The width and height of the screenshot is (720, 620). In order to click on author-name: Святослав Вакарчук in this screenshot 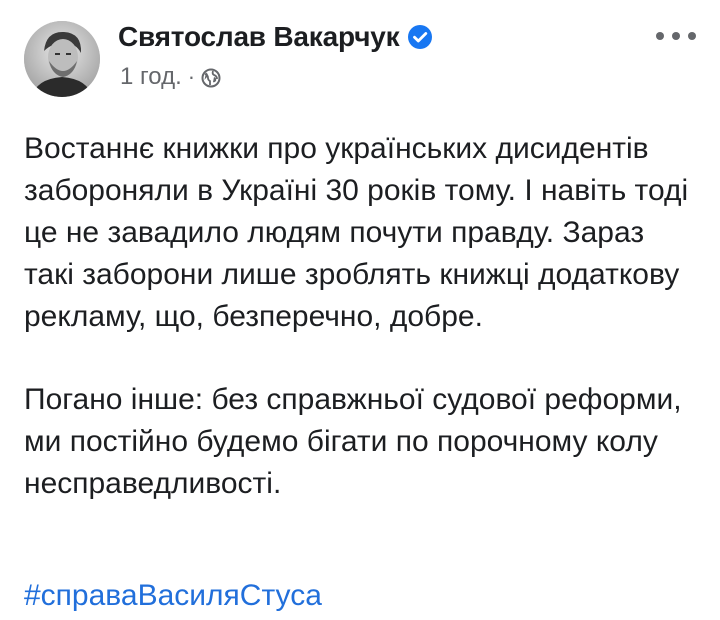, I will do `click(259, 37)`.